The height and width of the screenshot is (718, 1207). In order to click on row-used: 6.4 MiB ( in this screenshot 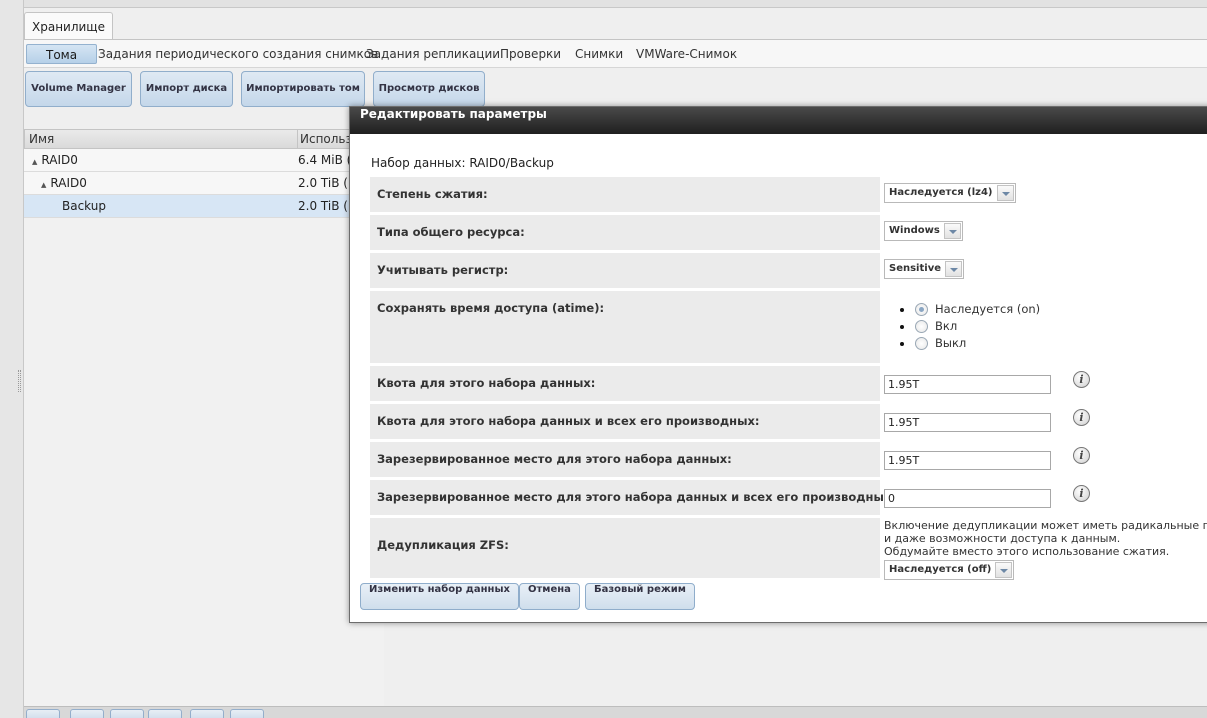, I will do `click(325, 160)`.